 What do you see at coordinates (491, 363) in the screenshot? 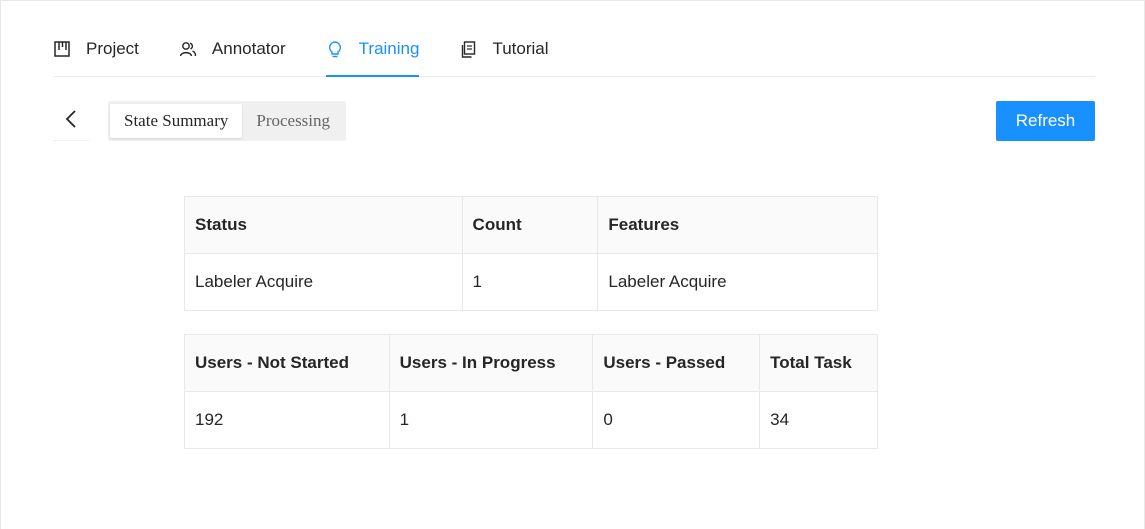
I see `column-header: Users - In Progress` at bounding box center [491, 363].